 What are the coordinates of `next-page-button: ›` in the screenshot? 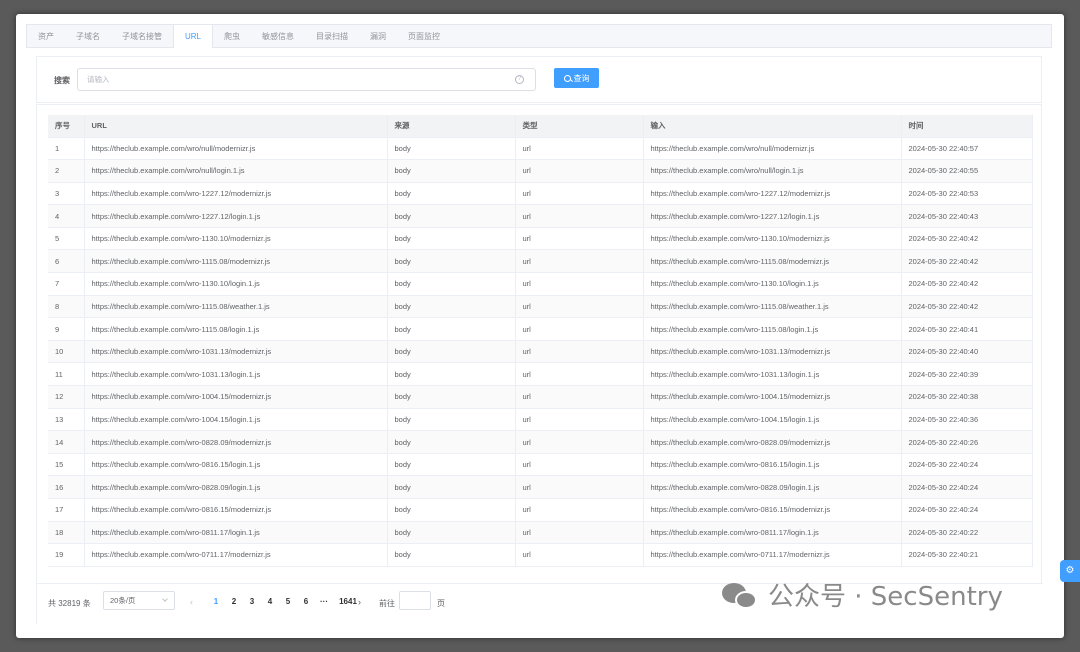 It's located at (359, 602).